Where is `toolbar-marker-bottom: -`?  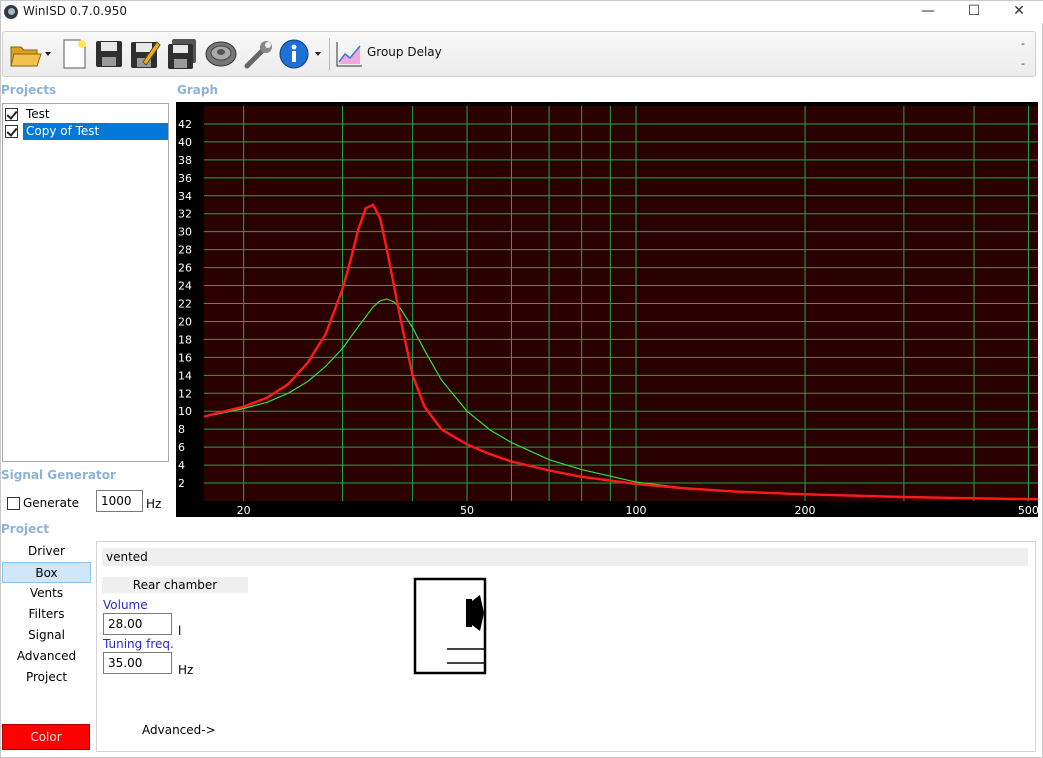
toolbar-marker-bottom: - is located at coordinates (1023, 63).